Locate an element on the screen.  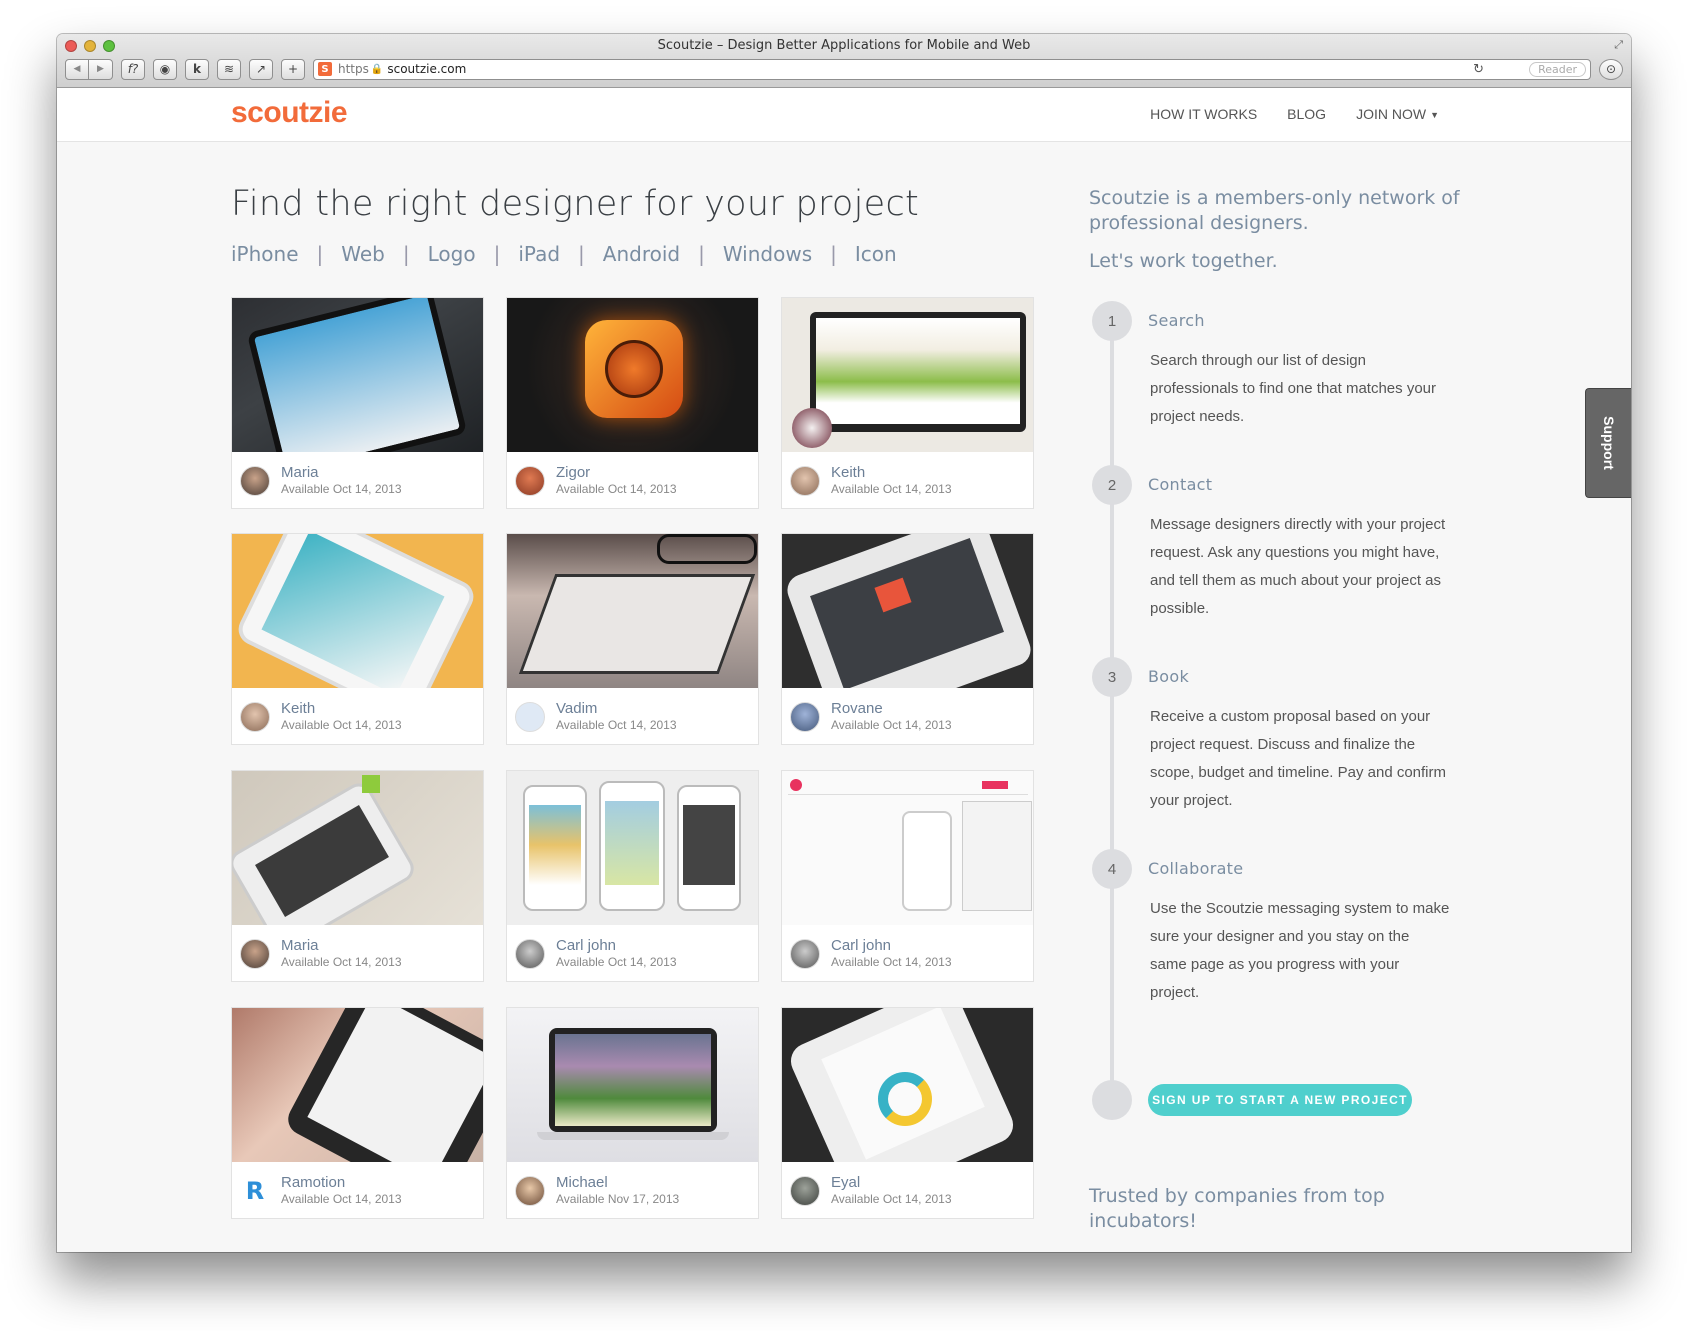
designer-name: Eyal is located at coordinates (845, 1182).